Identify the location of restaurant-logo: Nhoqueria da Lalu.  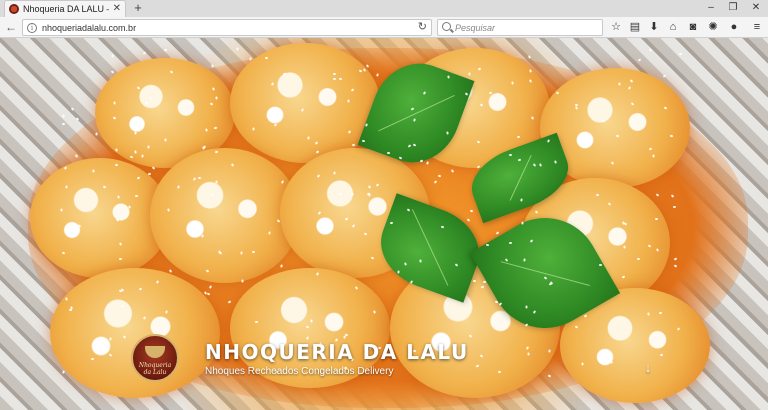
(155, 358).